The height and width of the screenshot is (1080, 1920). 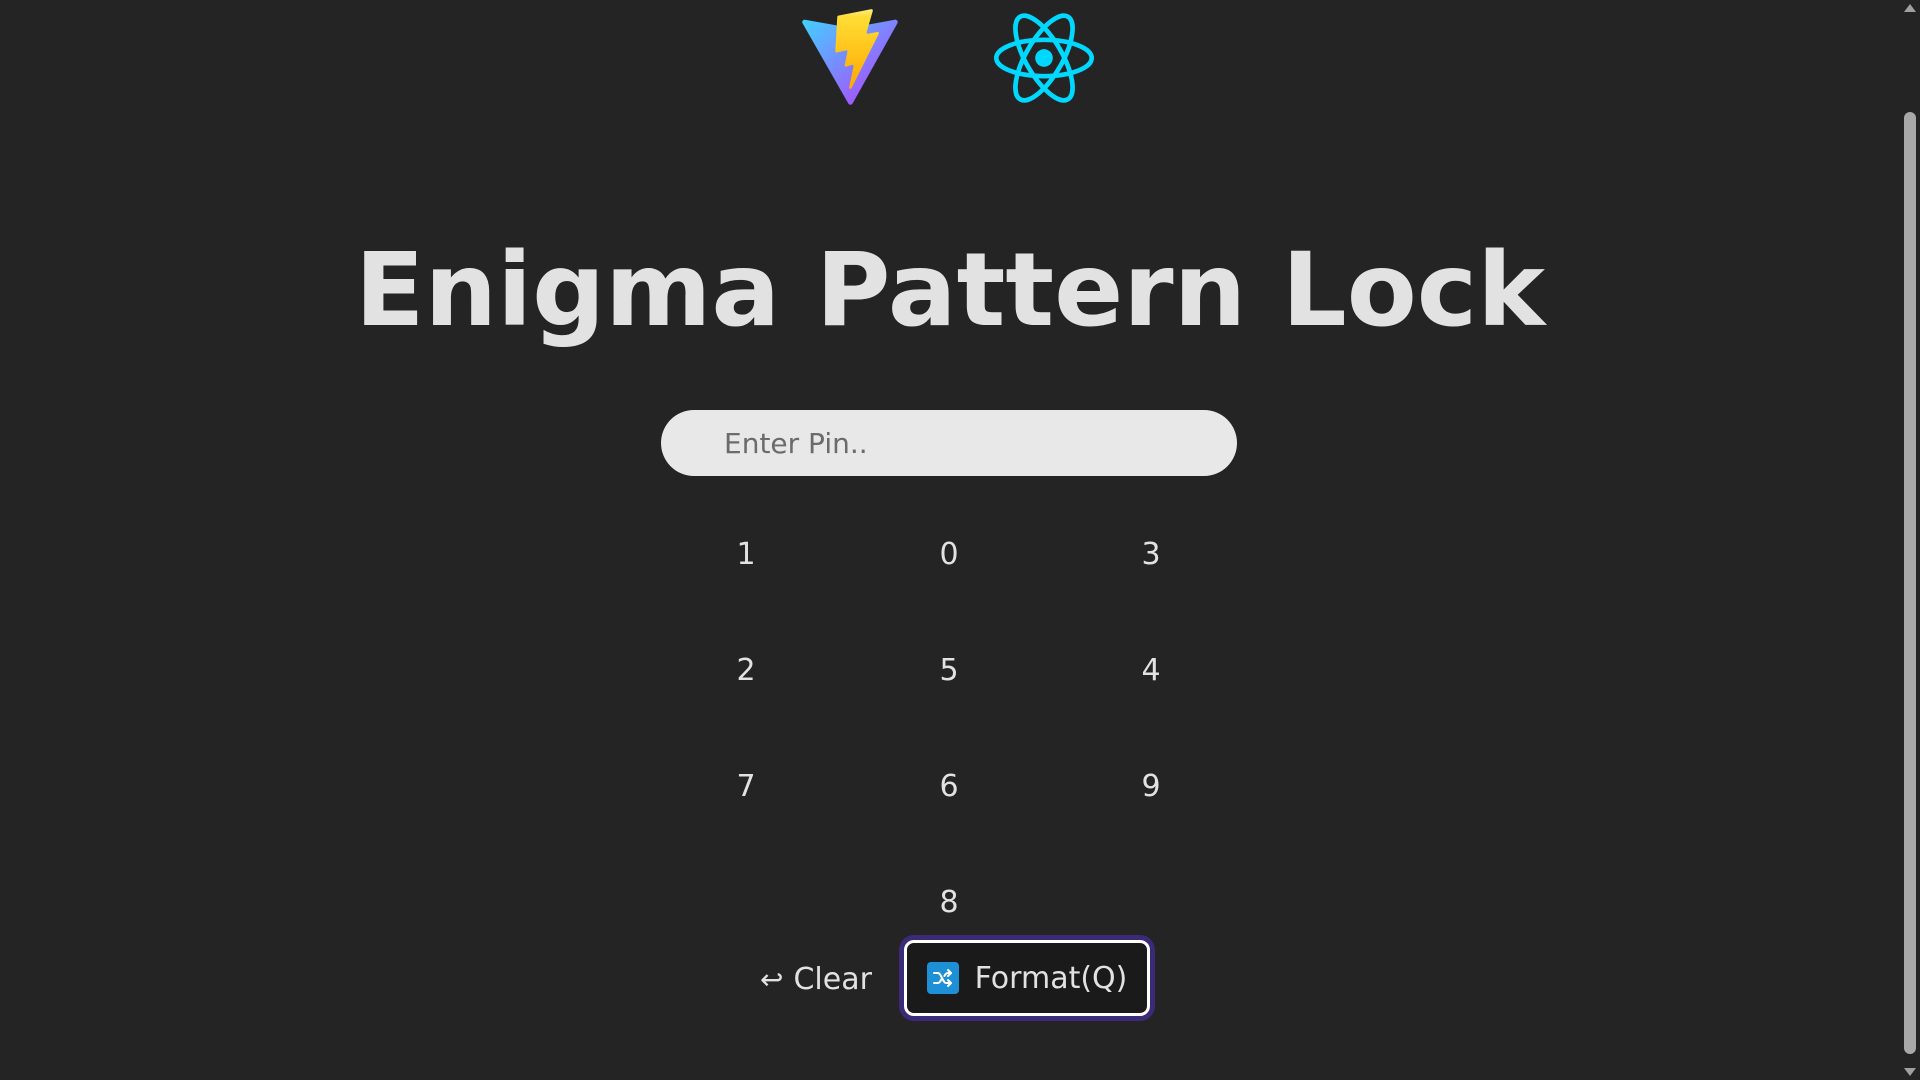 I want to click on scrollbar-thumb, so click(x=1910, y=583).